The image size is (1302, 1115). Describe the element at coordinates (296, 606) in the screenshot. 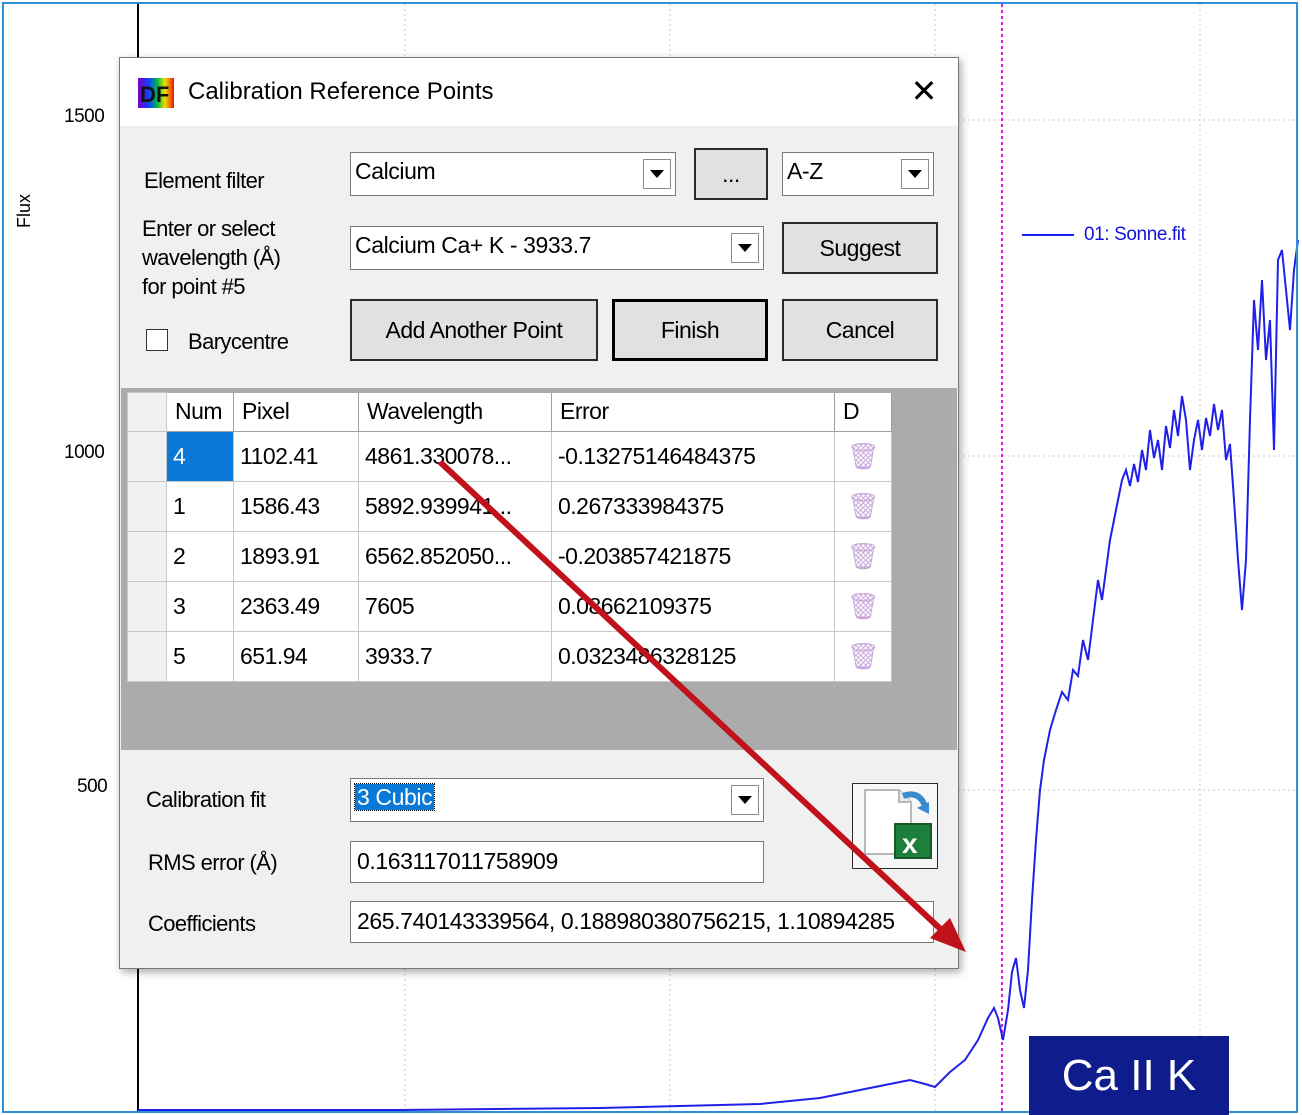

I see `cell-pixel: 2363.49` at that location.